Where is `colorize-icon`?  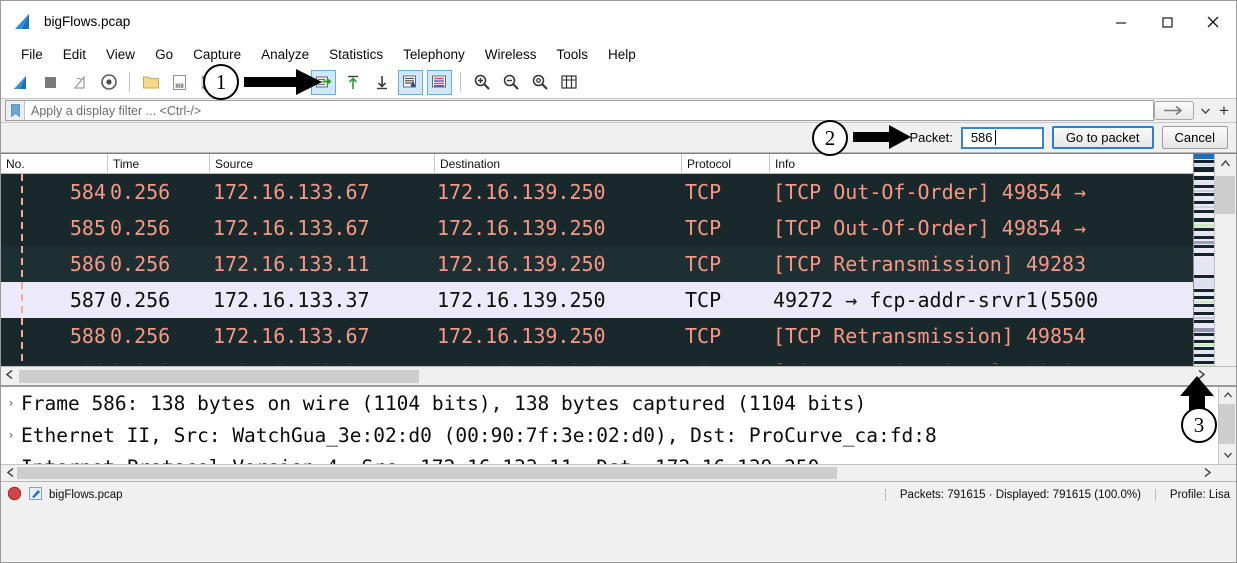 colorize-icon is located at coordinates (439, 82).